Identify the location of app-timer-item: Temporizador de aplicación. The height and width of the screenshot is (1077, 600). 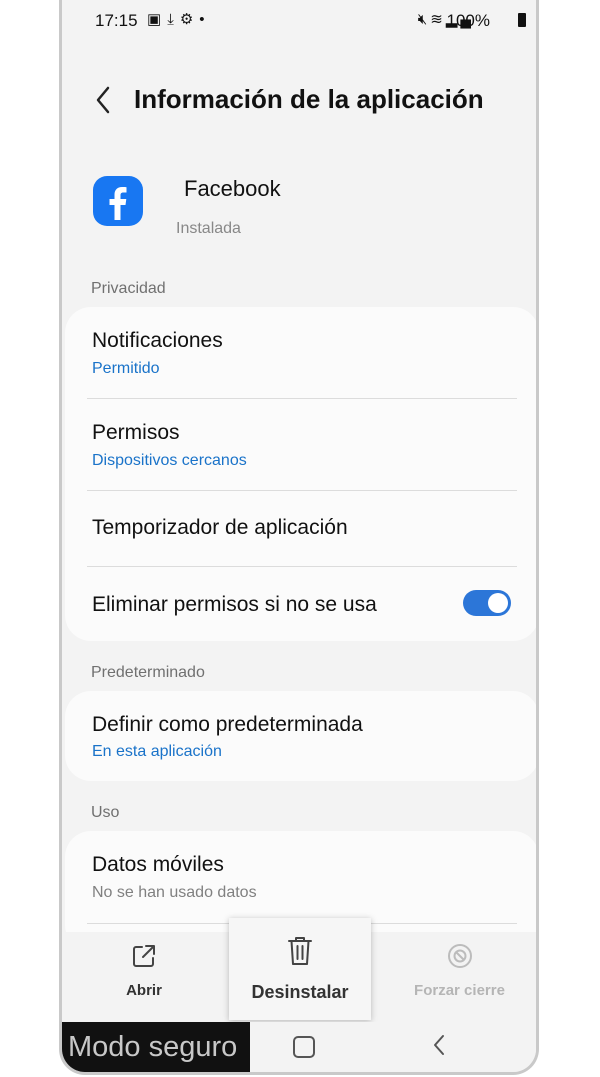
(300, 528).